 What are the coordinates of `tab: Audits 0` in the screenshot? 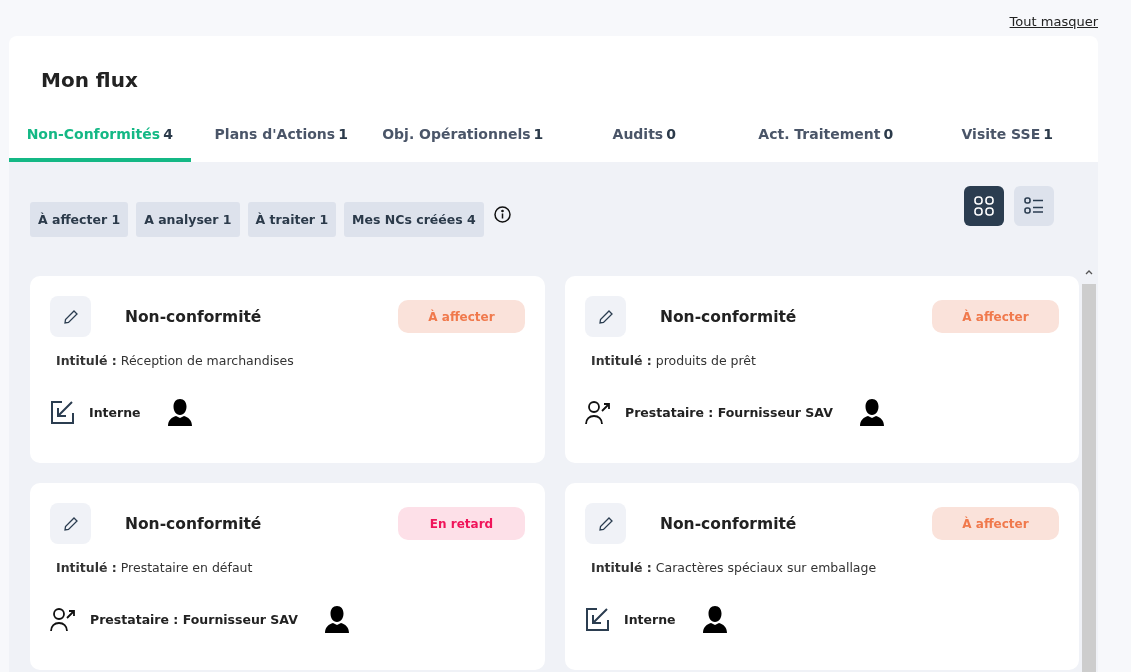 It's located at (644, 144).